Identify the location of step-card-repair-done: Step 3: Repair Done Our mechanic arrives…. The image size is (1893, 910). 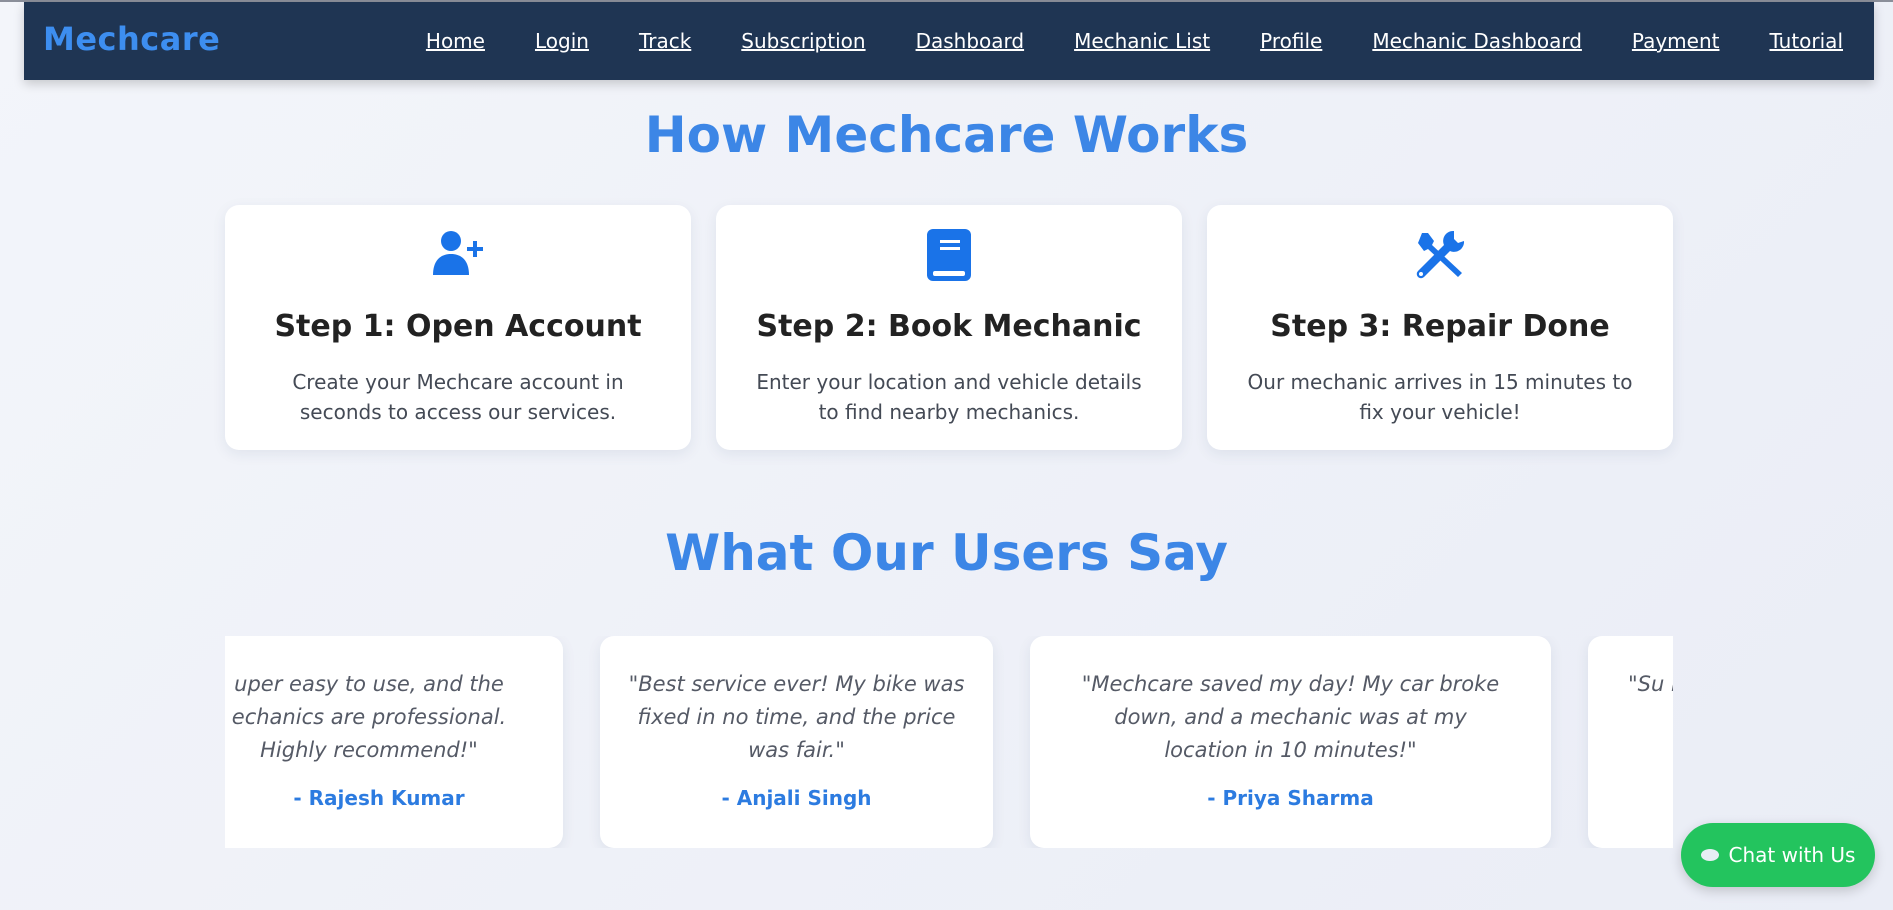
(1440, 327).